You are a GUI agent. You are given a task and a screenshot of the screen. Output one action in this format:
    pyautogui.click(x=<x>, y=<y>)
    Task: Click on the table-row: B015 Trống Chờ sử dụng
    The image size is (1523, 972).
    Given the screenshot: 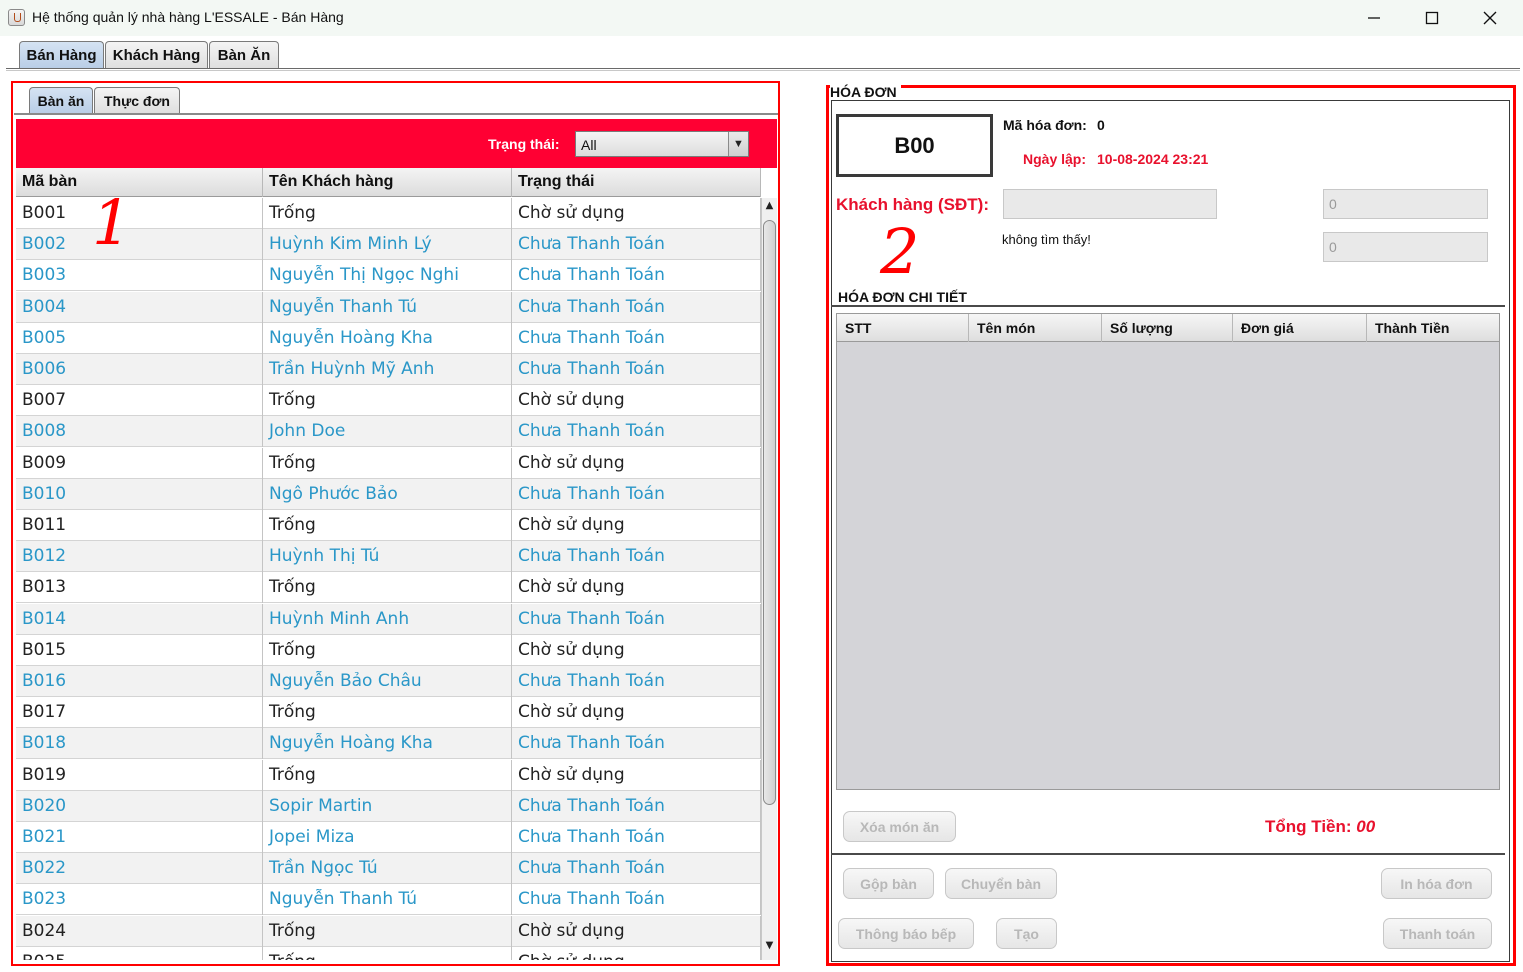 What is the action you would take?
    pyautogui.click(x=388, y=650)
    